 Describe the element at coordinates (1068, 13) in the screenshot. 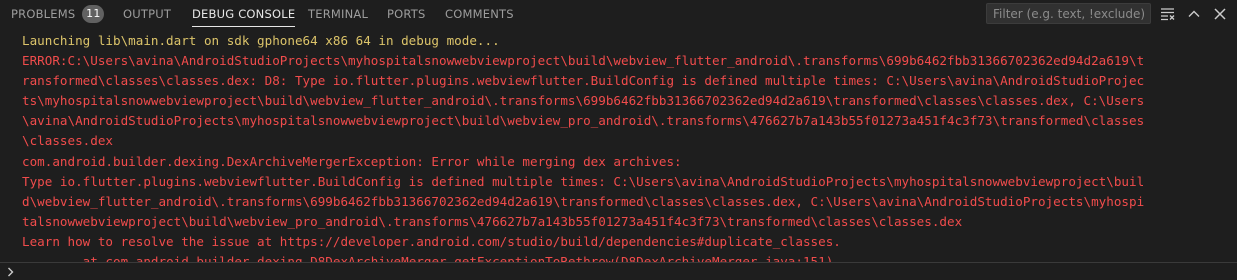

I see `console-filter-input` at that location.